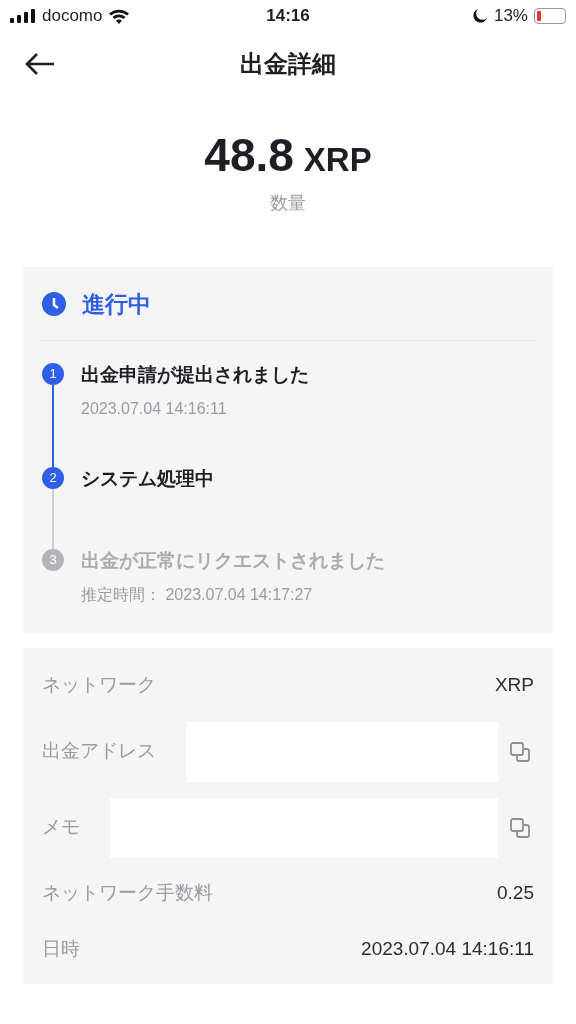 This screenshot has height=1024, width=576. What do you see at coordinates (510, 16) in the screenshot?
I see `battery-percent: 13%` at bounding box center [510, 16].